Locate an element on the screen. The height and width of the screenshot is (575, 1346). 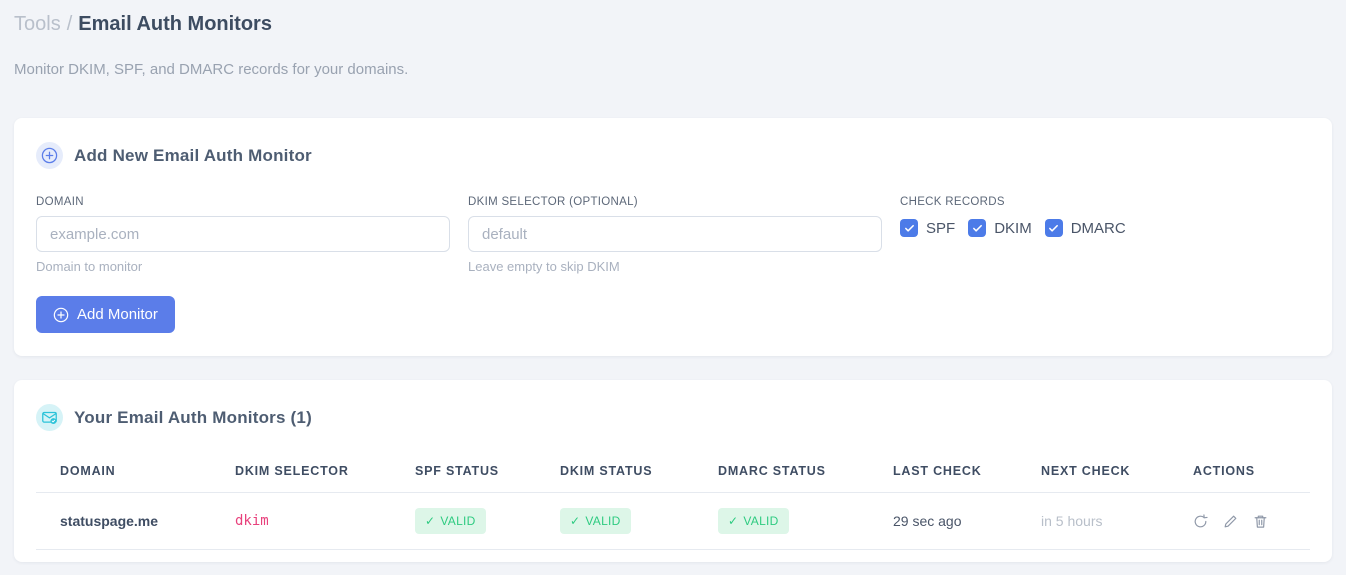
breadcrumb-tools-link: Tools is located at coordinates (37, 24).